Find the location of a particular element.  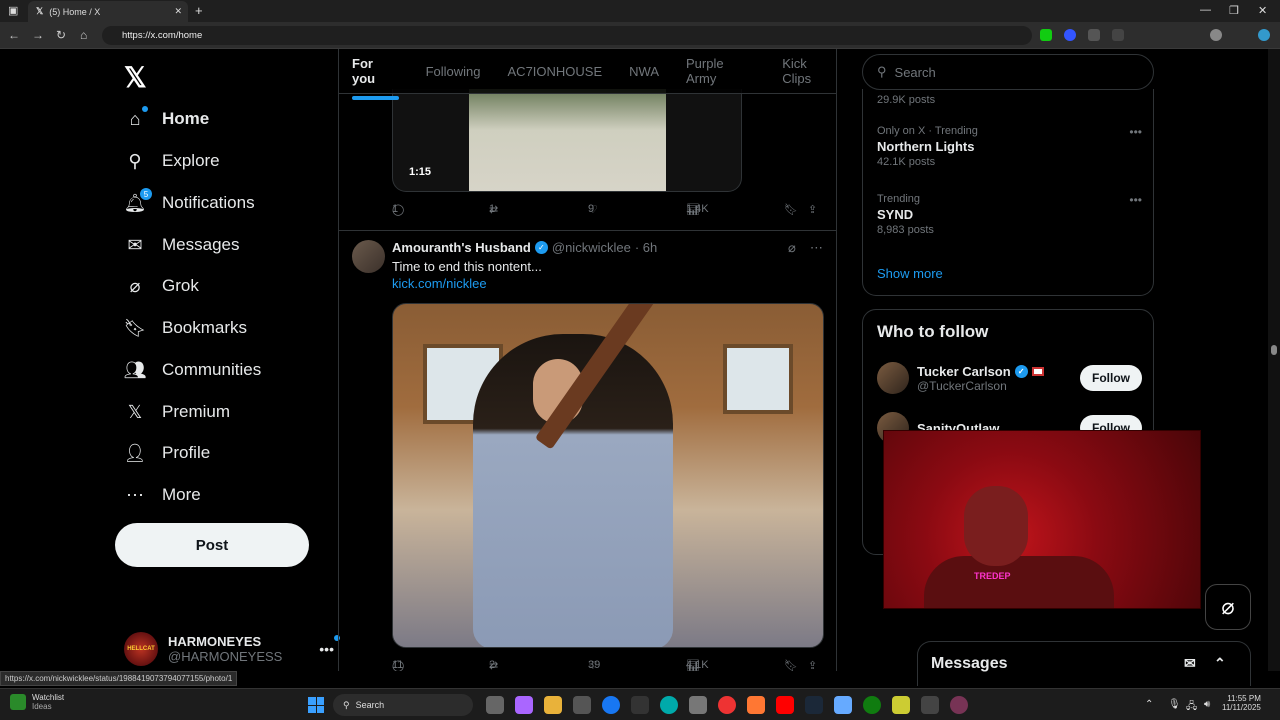

new-tab-icon: + is located at coordinates (199, 10).